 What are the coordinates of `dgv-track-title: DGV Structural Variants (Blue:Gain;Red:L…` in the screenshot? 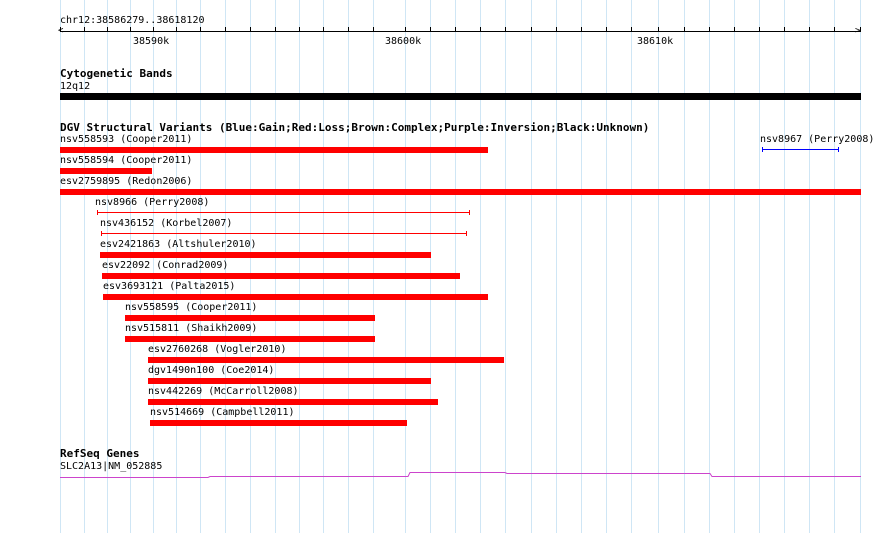 It's located at (355, 127).